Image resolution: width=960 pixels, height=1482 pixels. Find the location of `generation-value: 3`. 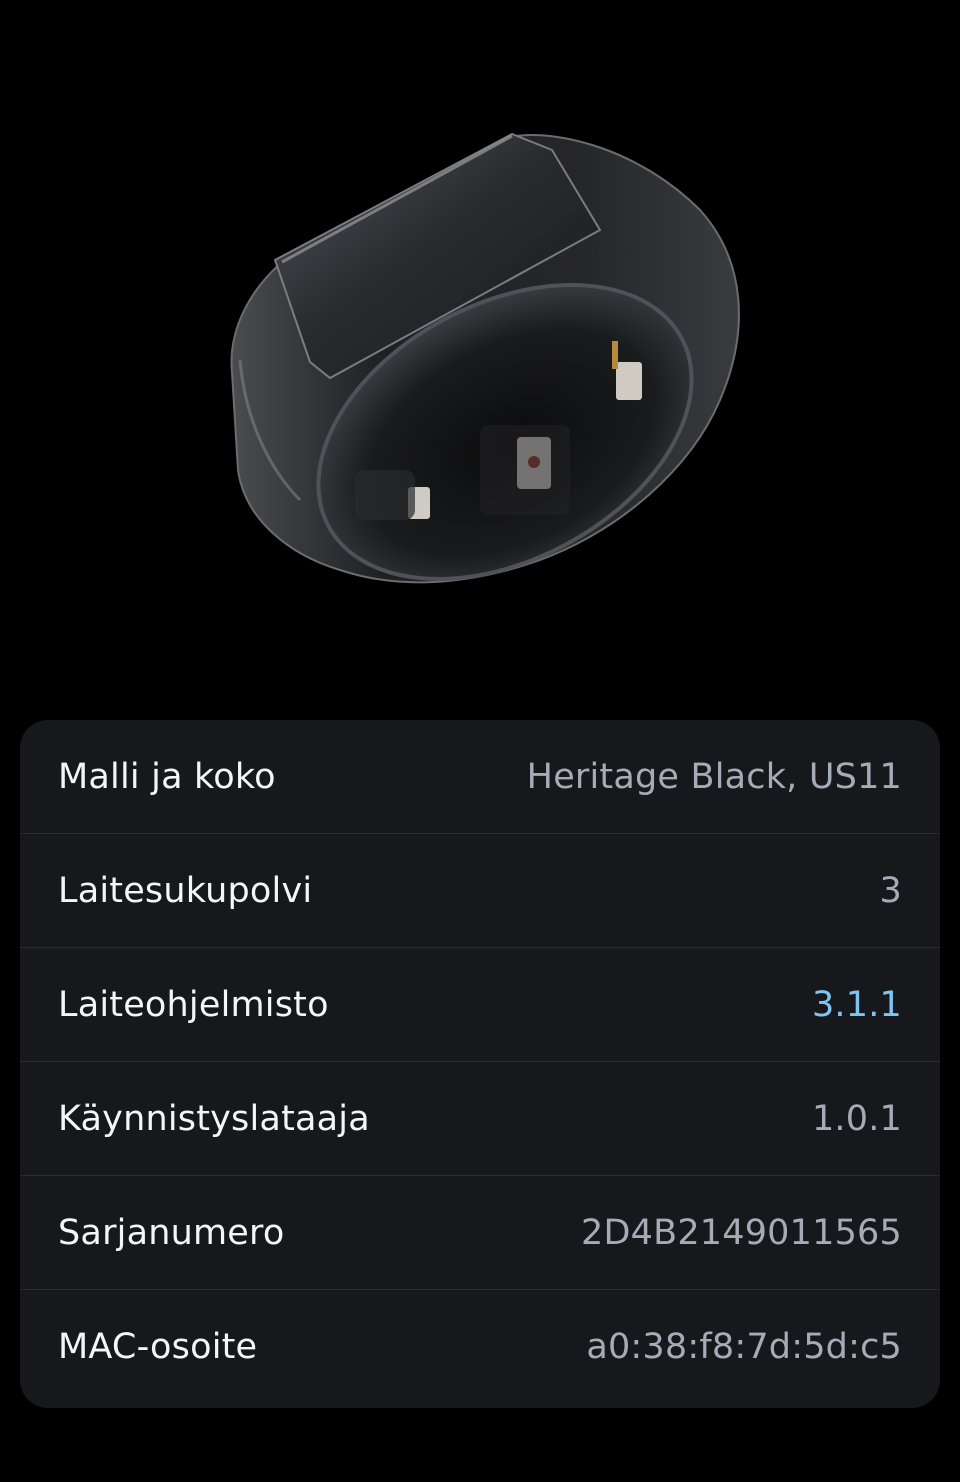

generation-value: 3 is located at coordinates (890, 890).